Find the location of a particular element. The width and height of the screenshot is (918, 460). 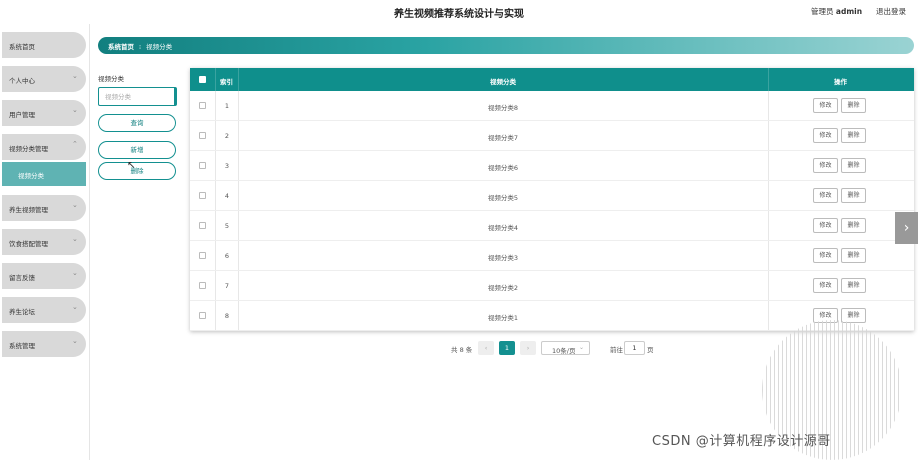

batch-delete-button: 删除 is located at coordinates (137, 171).